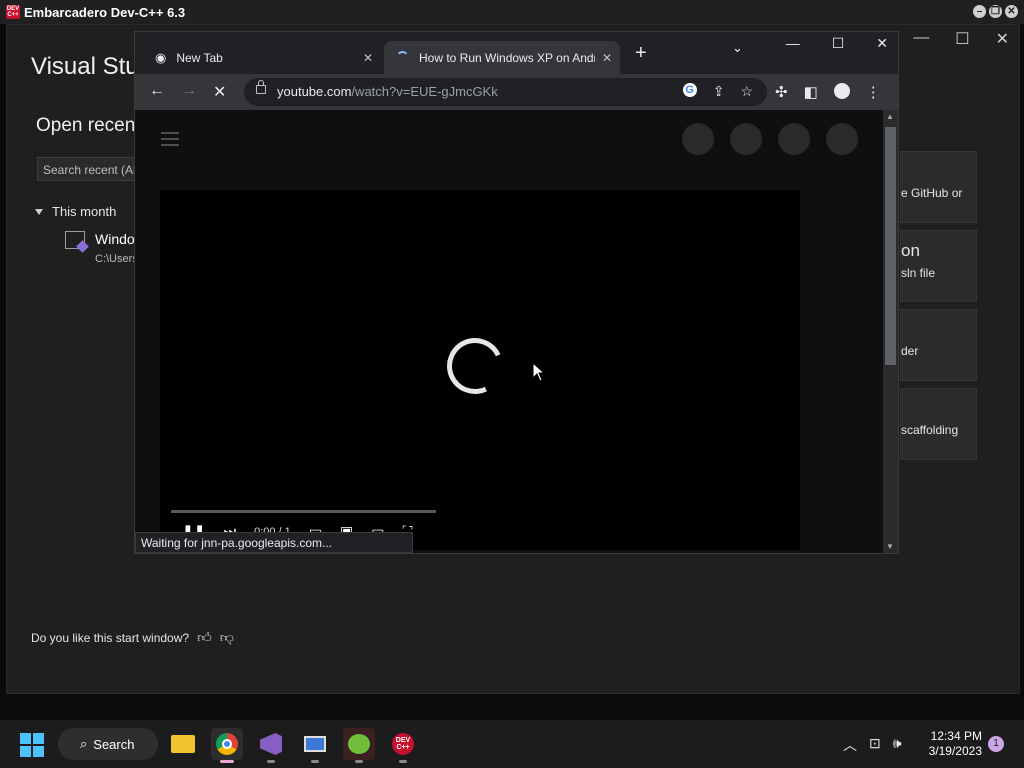 The width and height of the screenshot is (1024, 768). What do you see at coordinates (850, 745) in the screenshot?
I see `show-hidden-icons-chevron-icon: ︿` at bounding box center [850, 745].